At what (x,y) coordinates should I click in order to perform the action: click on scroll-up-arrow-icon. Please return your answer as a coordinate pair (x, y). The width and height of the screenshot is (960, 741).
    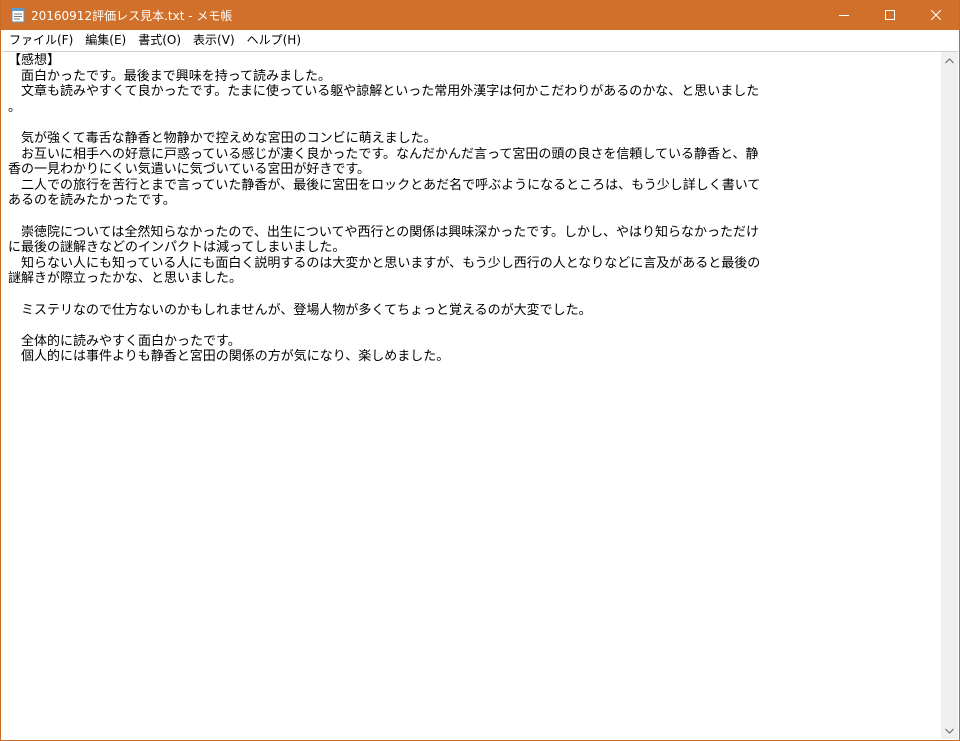
    Looking at the image, I should click on (949, 60).